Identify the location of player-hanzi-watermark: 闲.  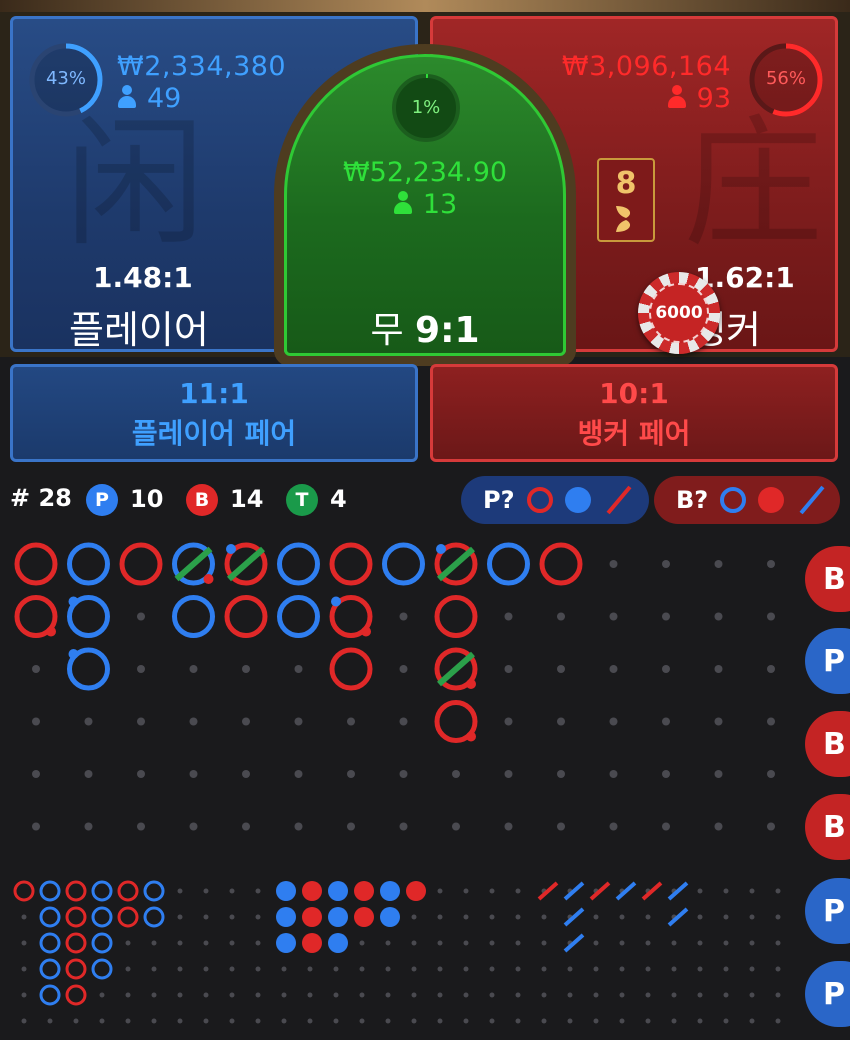
(135, 184).